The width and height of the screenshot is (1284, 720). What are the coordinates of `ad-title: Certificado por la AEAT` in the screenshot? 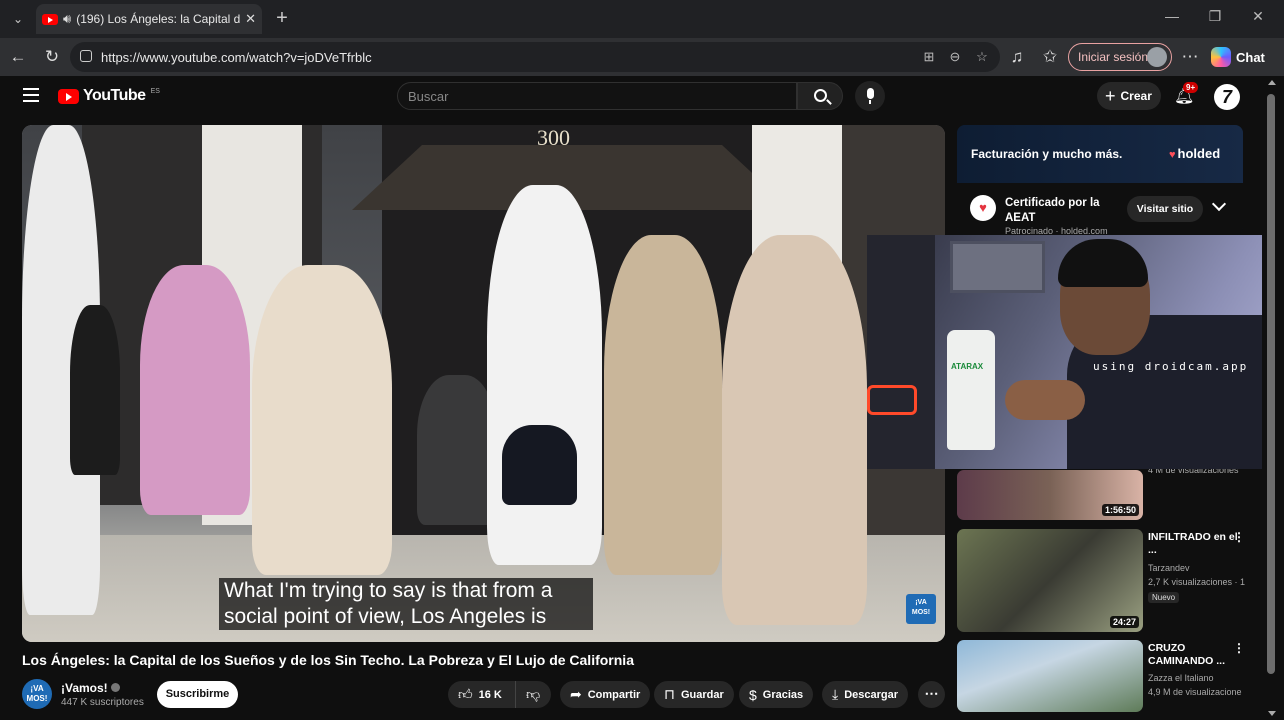 It's located at (1052, 210).